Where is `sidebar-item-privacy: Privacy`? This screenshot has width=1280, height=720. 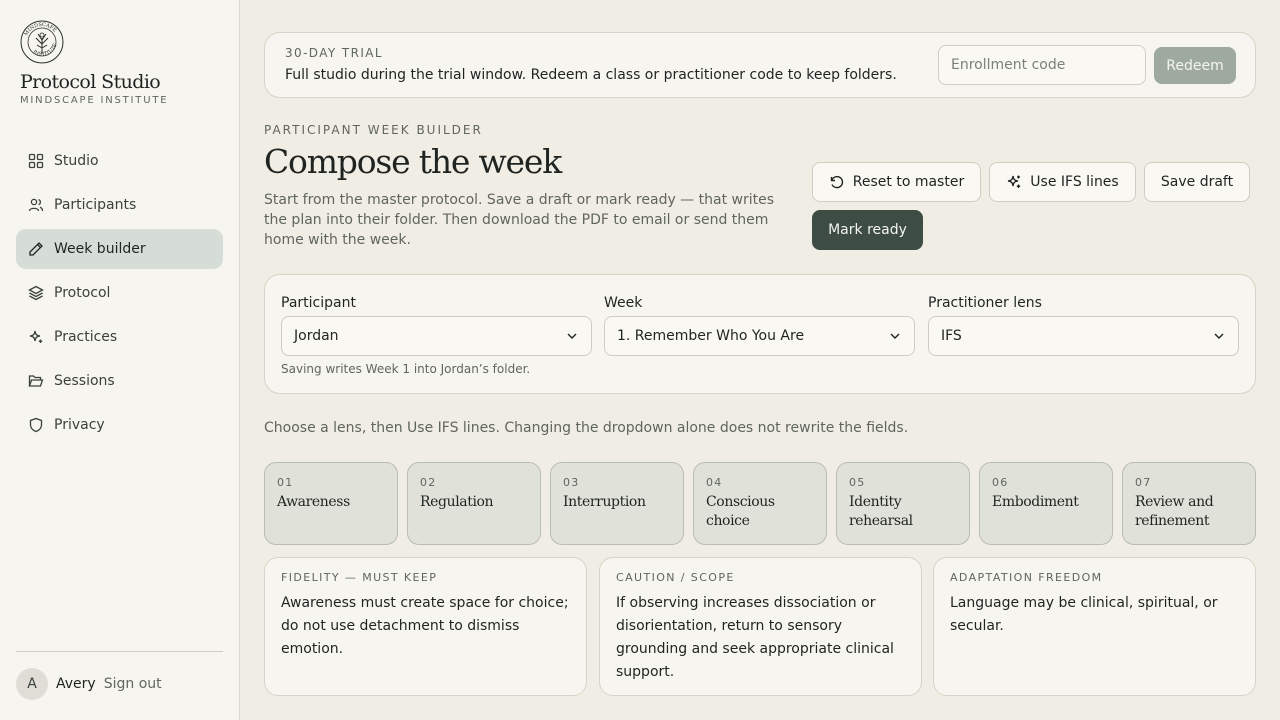
sidebar-item-privacy: Privacy is located at coordinates (119, 425).